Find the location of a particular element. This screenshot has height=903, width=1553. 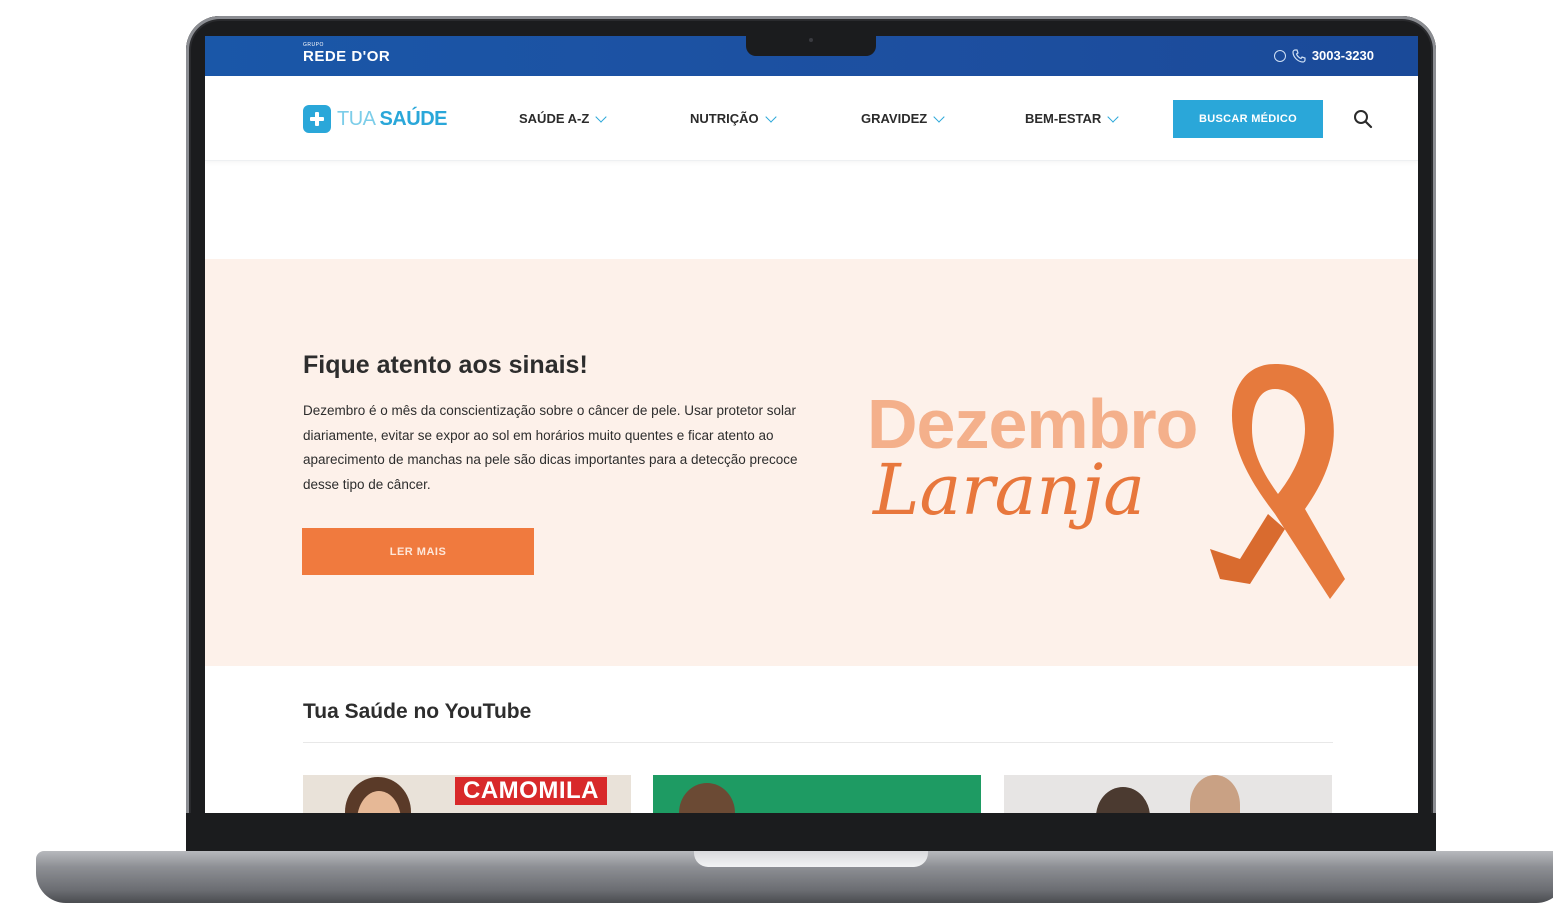

bottom-bezel is located at coordinates (811, 833).